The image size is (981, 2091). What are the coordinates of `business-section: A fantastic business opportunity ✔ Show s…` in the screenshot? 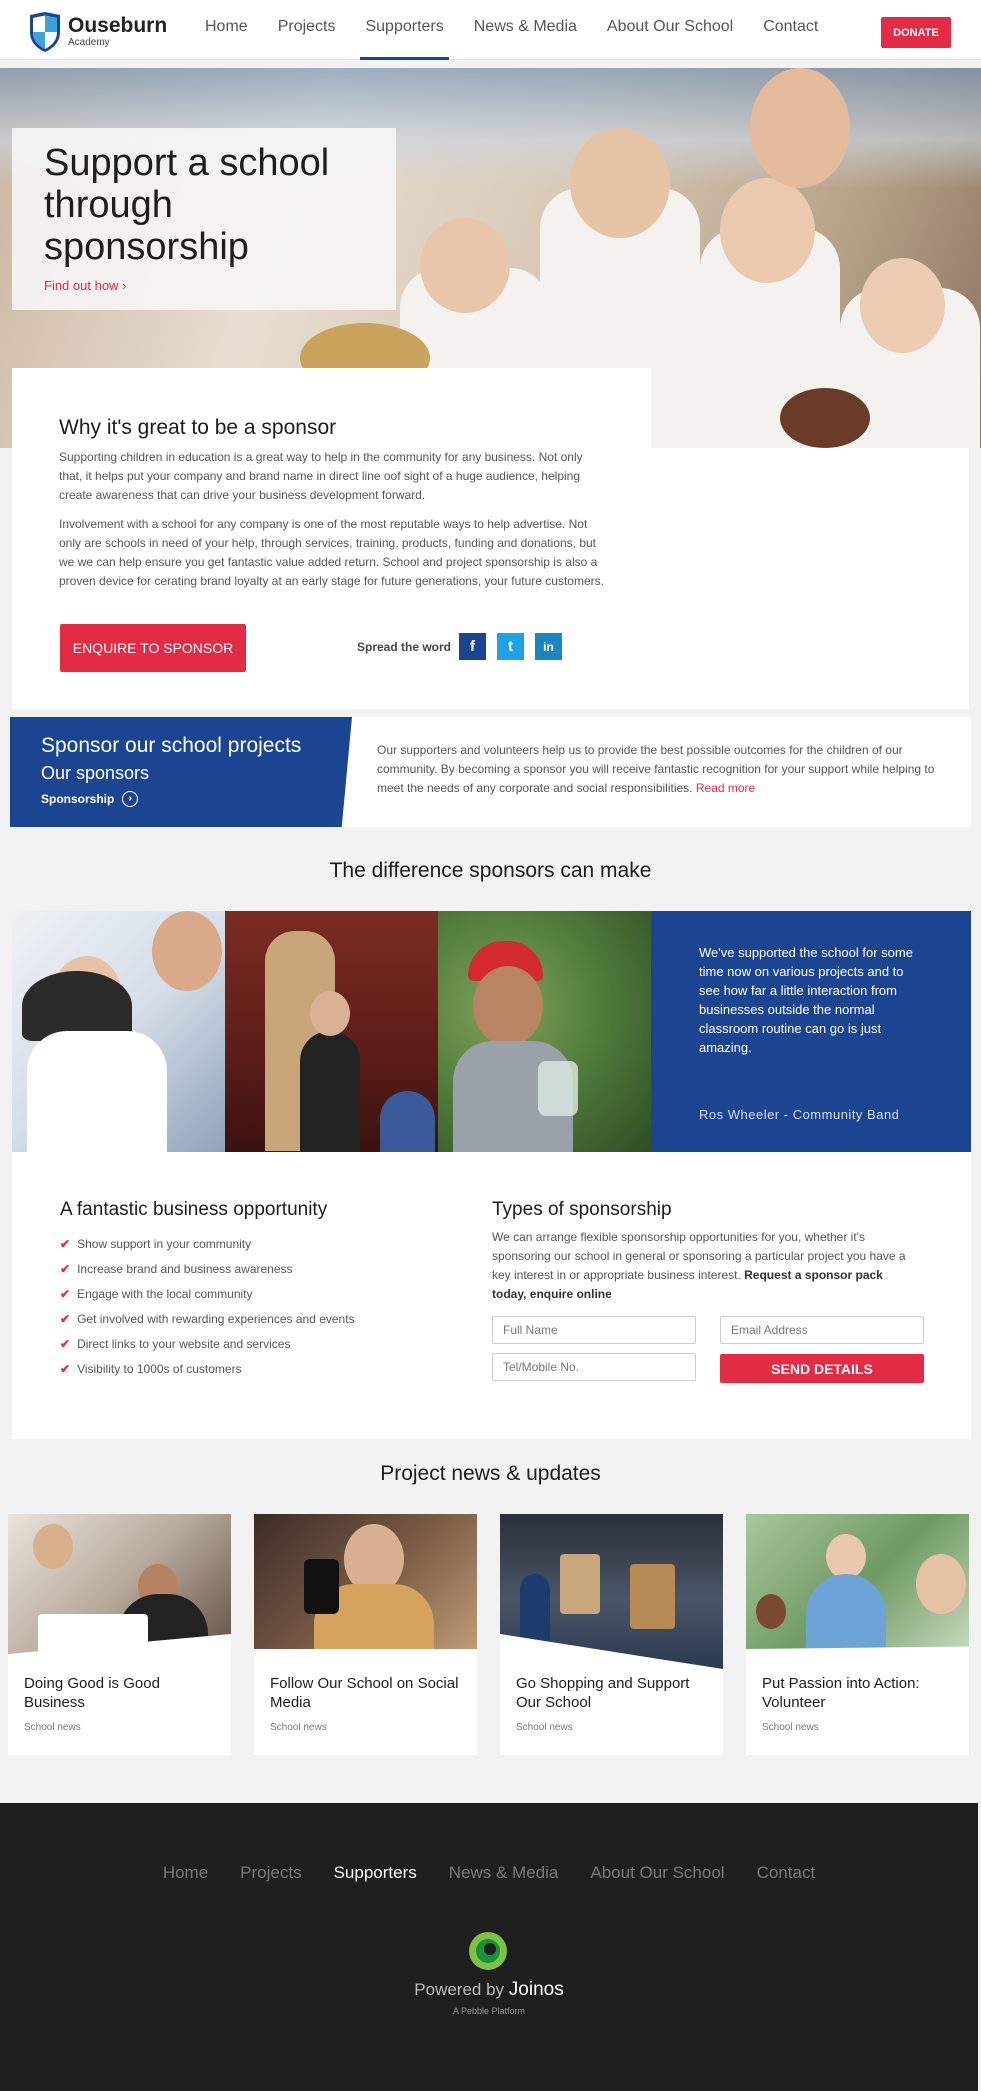 It's located at (491, 1295).